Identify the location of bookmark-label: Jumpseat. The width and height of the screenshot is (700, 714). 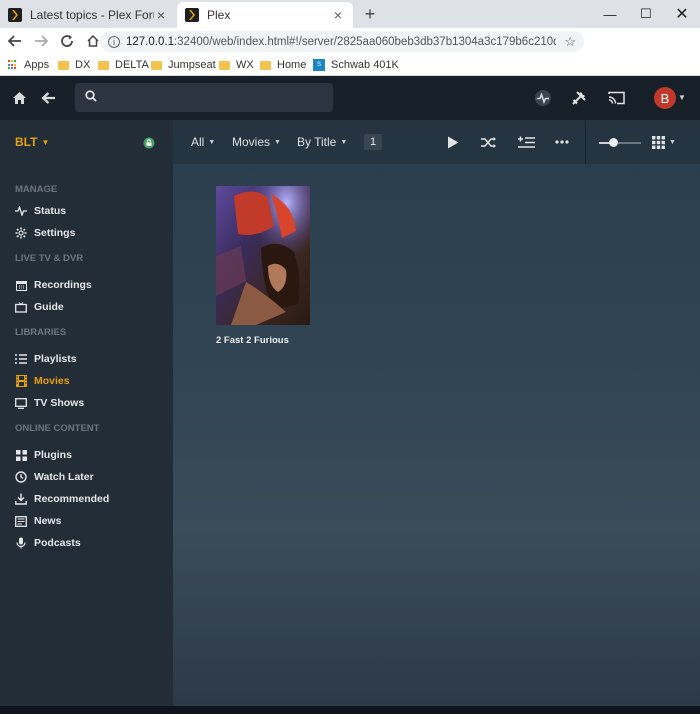
(192, 65).